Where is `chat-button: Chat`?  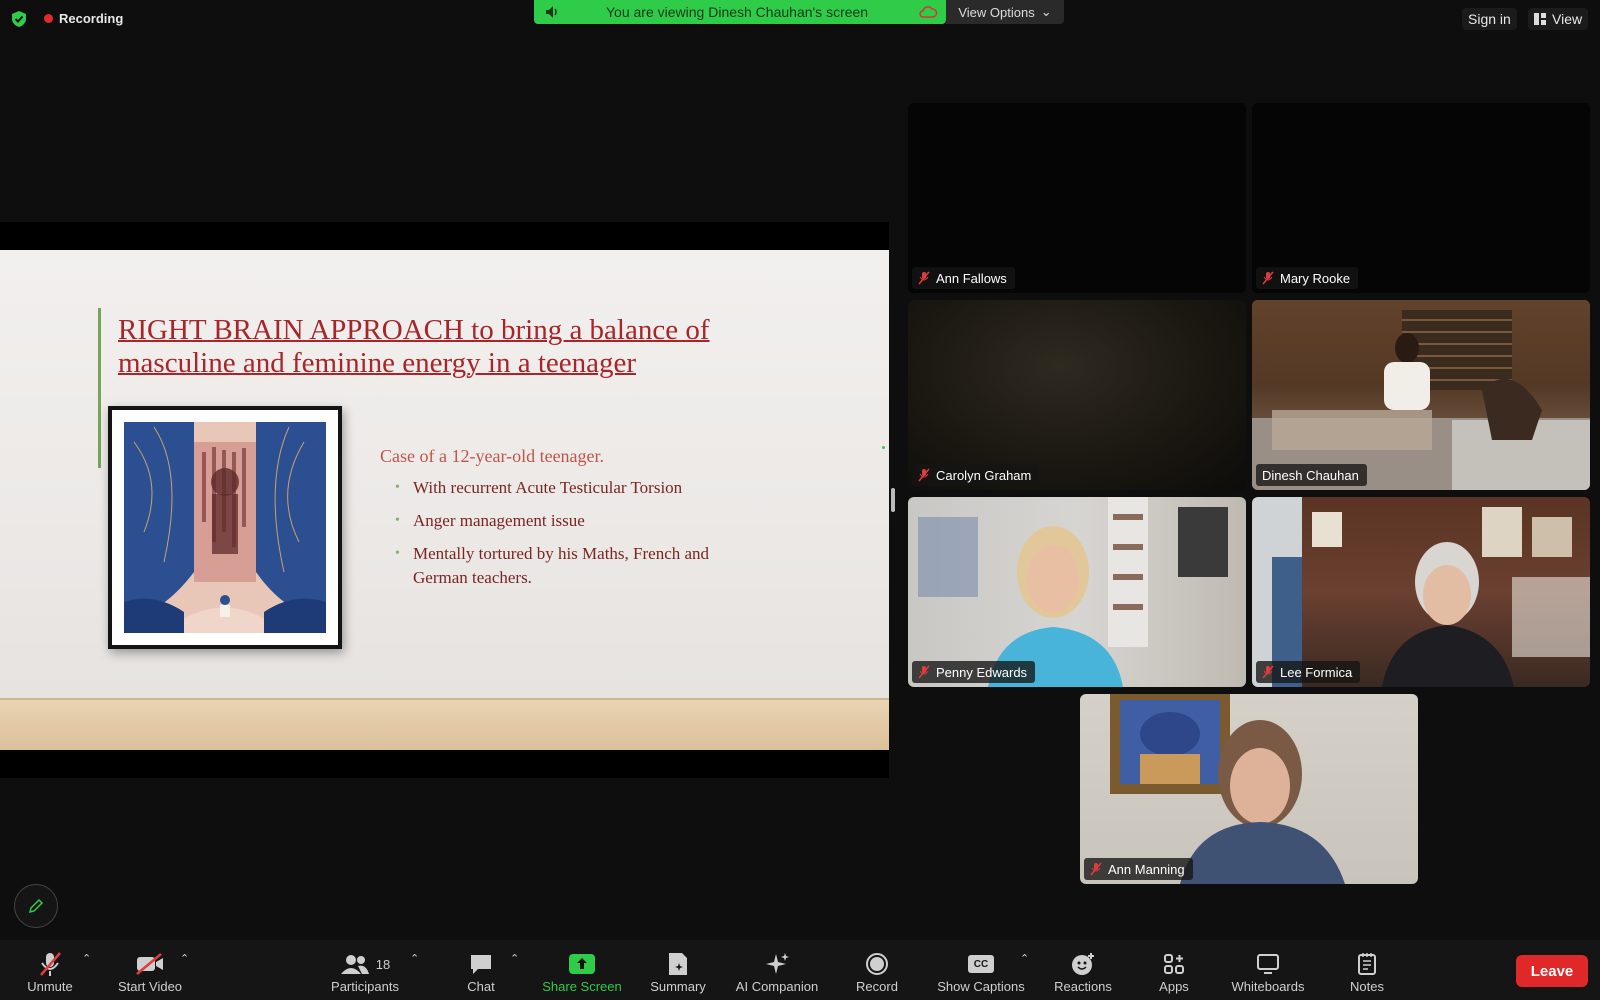 chat-button: Chat is located at coordinates (481, 970).